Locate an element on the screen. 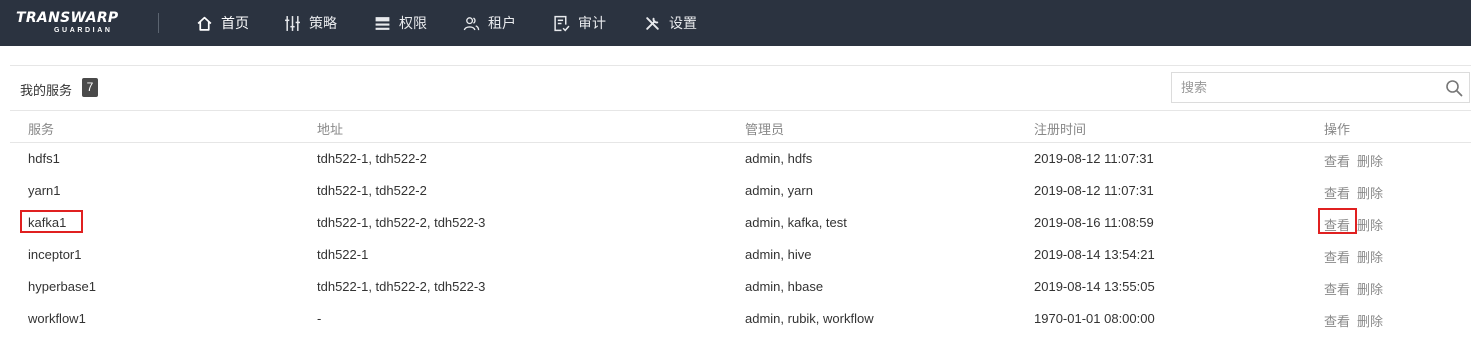  cell-registered: 2019-08-14 13:54:21 is located at coordinates (1094, 254).